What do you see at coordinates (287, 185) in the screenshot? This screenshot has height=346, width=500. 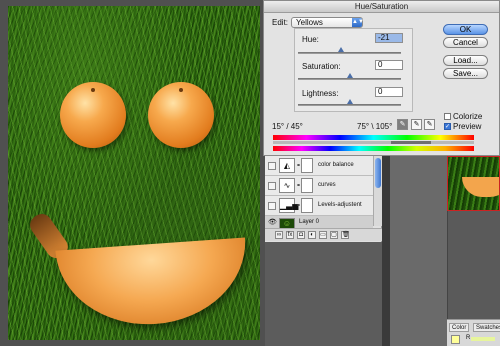 I see `curves-icon: ∿` at bounding box center [287, 185].